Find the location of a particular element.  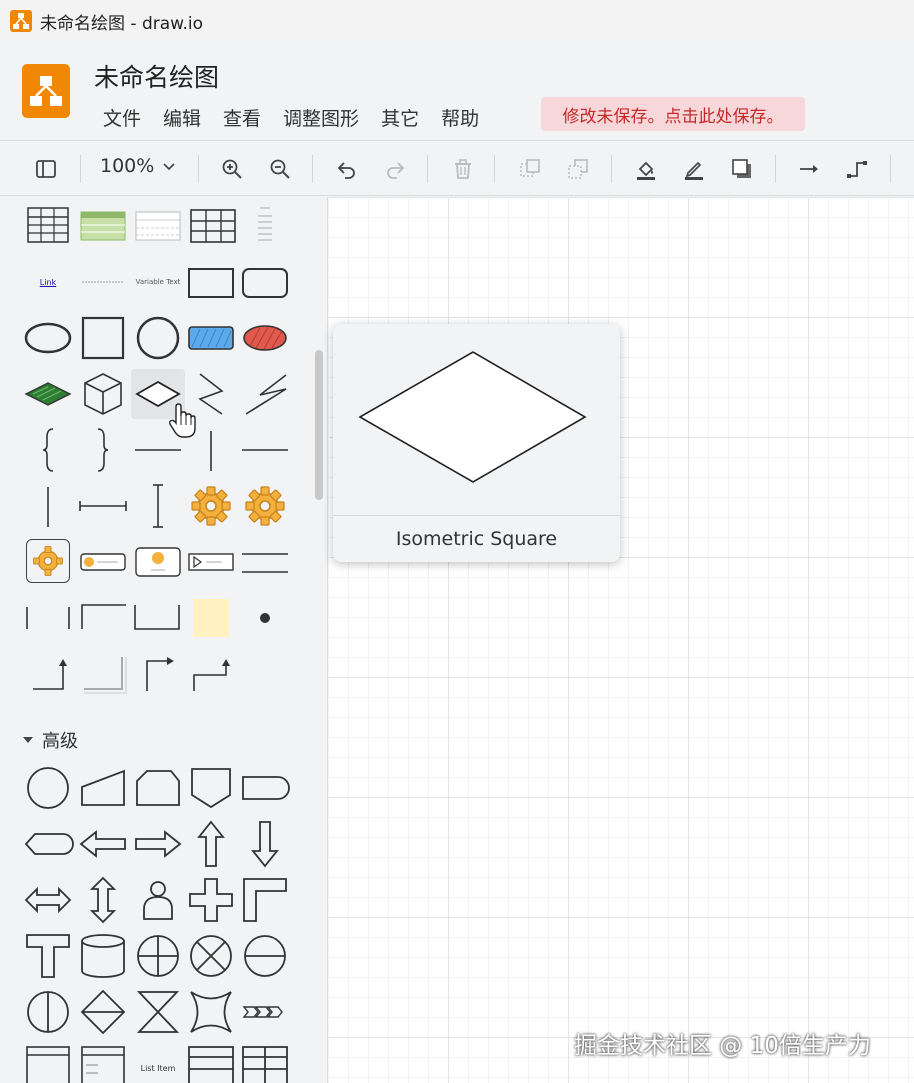

shape-adv-switch is located at coordinates (211, 1012).